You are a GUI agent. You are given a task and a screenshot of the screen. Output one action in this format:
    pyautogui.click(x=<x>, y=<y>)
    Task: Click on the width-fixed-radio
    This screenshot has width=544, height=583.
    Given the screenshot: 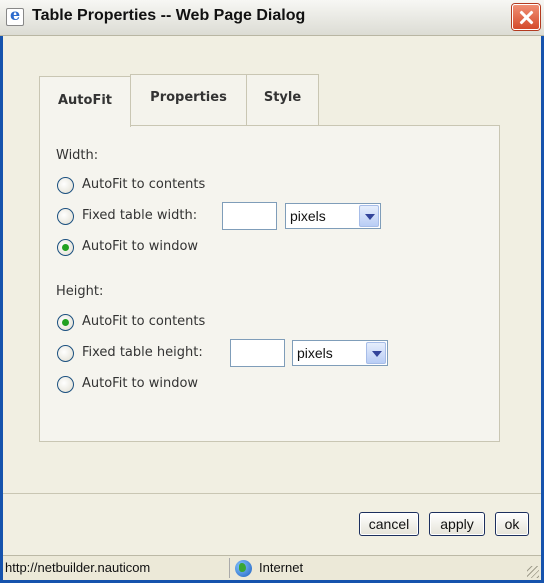 What is the action you would take?
    pyautogui.click(x=65, y=216)
    